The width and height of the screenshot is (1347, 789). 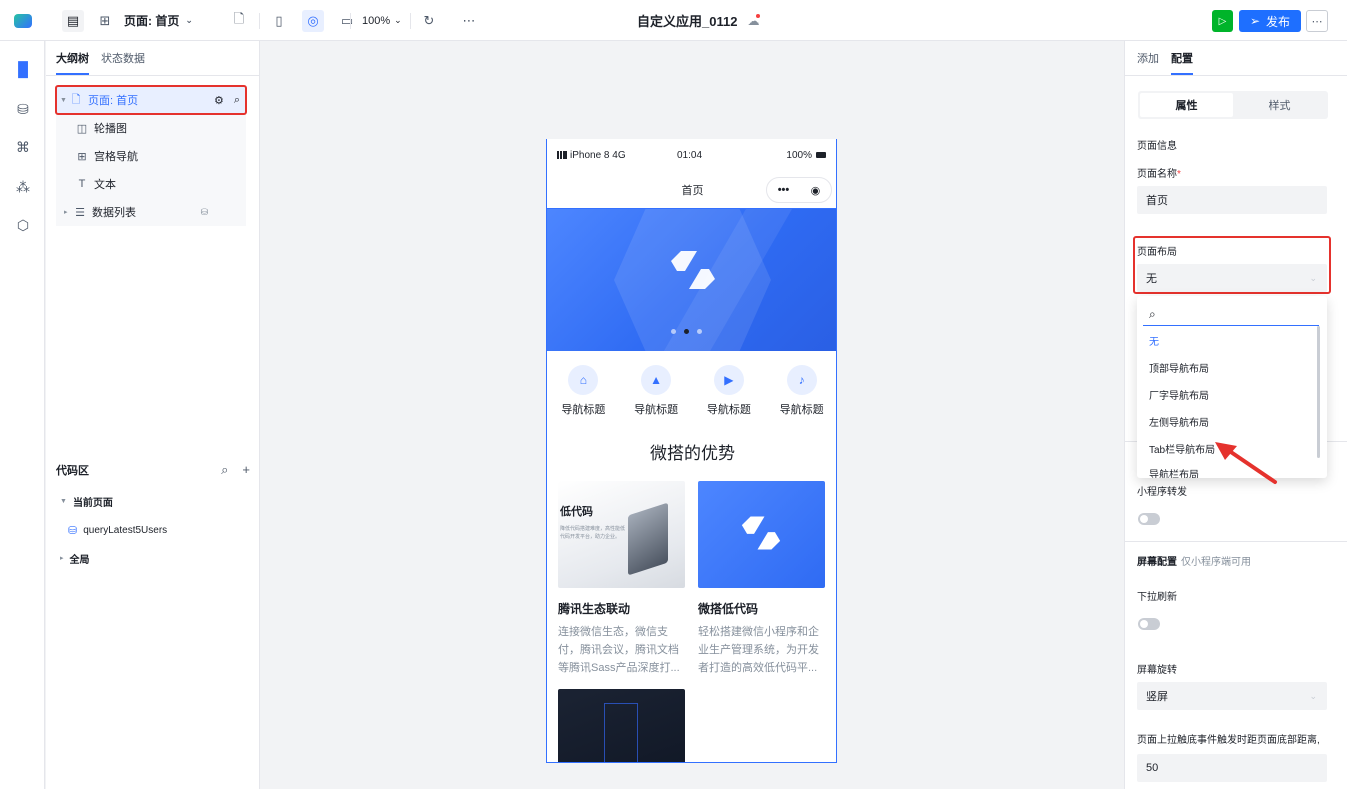 What do you see at coordinates (784, 190) in the screenshot?
I see `more-dots-icon: •••` at bounding box center [784, 190].